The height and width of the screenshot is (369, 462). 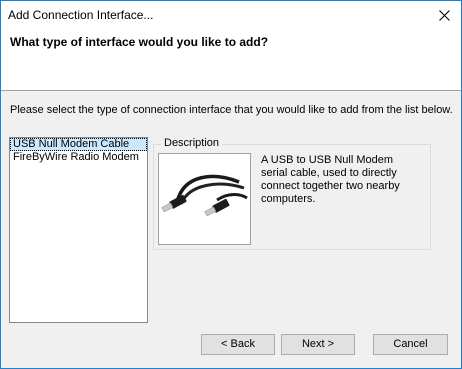 I want to click on list-item-usb-null-modem: USB Null Modem Cable, so click(x=78, y=144).